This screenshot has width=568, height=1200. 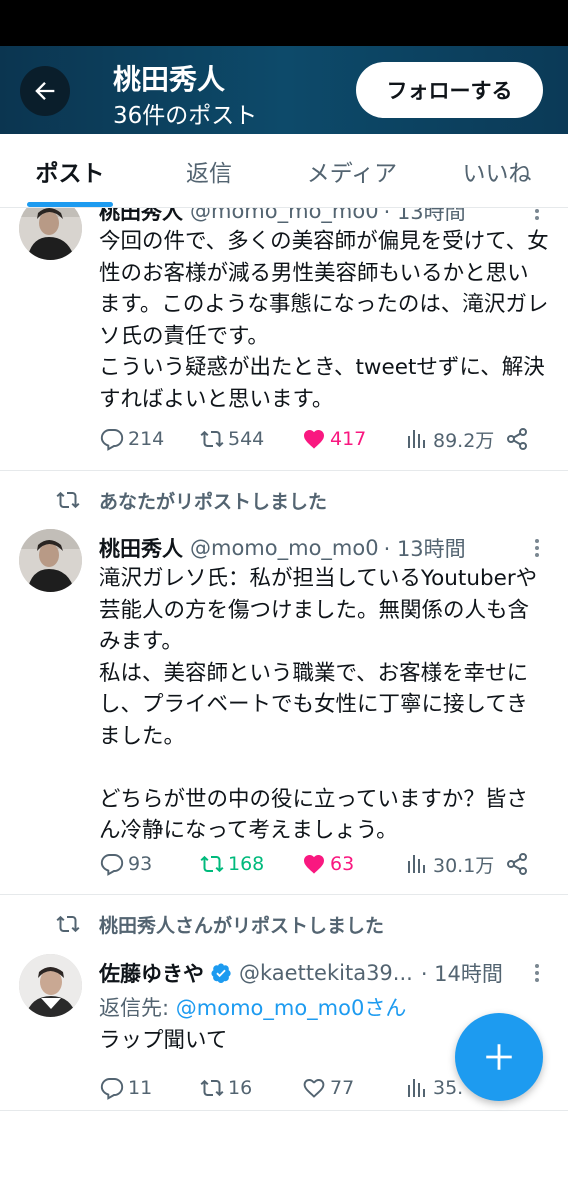 I want to click on tab-media: メディア, so click(x=352, y=171).